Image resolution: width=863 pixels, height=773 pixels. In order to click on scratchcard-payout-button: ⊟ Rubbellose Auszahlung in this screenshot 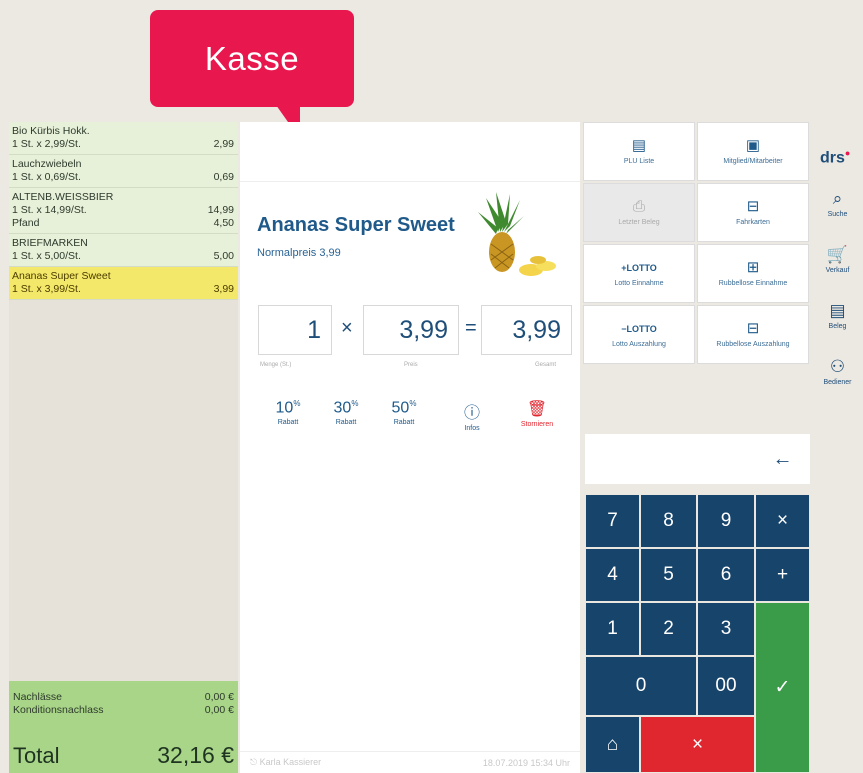, I will do `click(753, 334)`.